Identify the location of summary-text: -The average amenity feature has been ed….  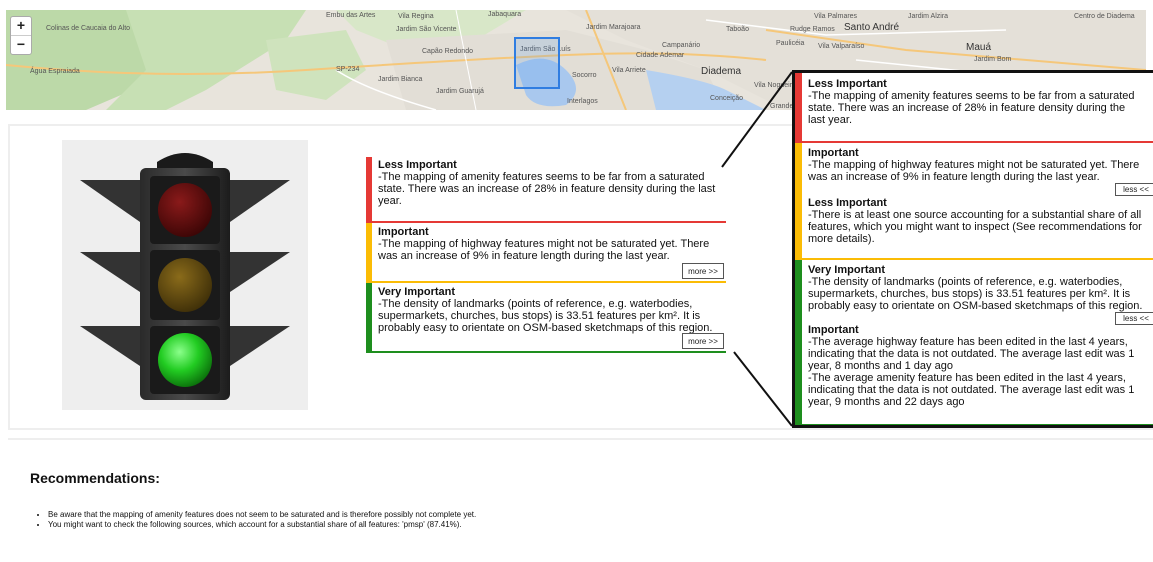
(971, 390).